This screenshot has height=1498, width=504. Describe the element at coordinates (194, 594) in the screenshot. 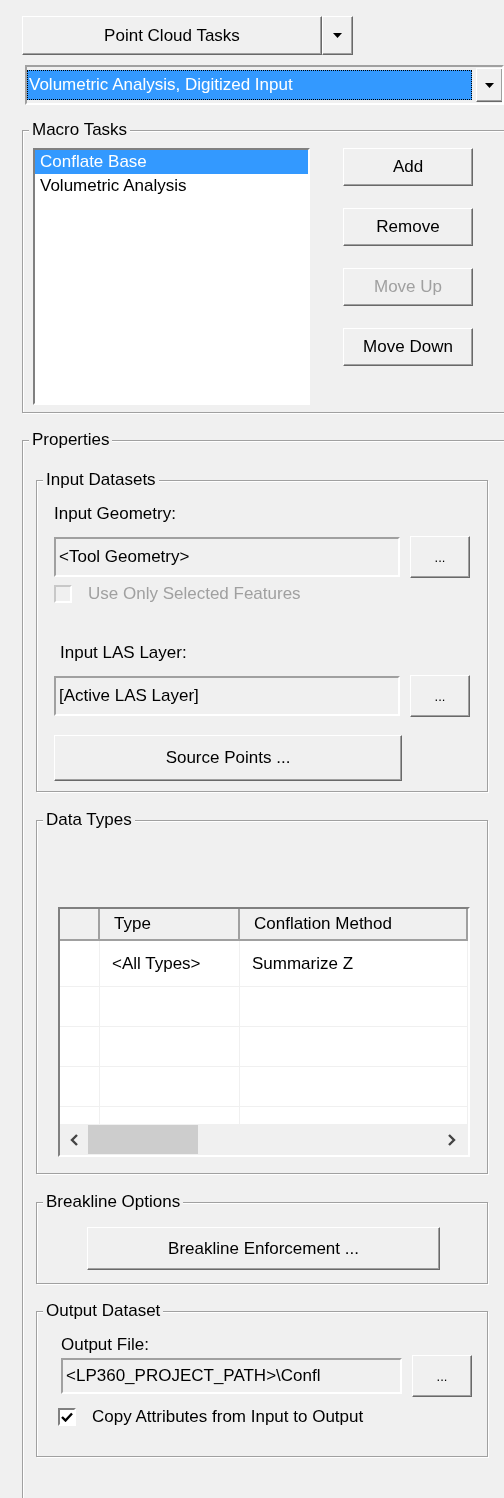

I see `checkbox-label: Use Only Selected Features` at that location.